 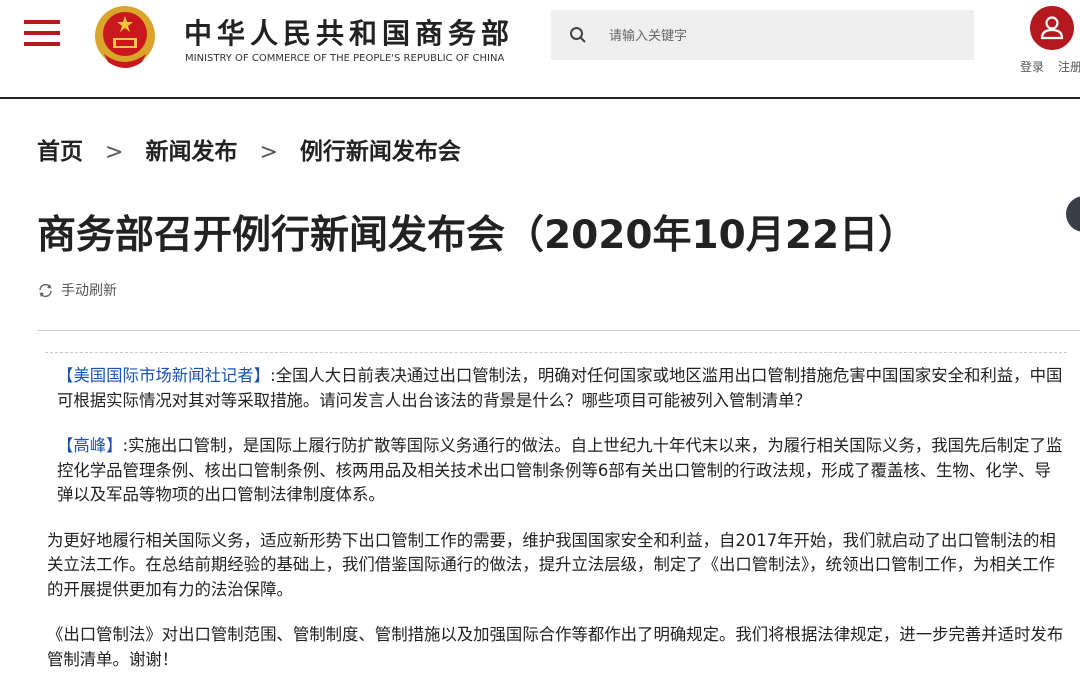 I want to click on national-emblem-icon, so click(x=125, y=38).